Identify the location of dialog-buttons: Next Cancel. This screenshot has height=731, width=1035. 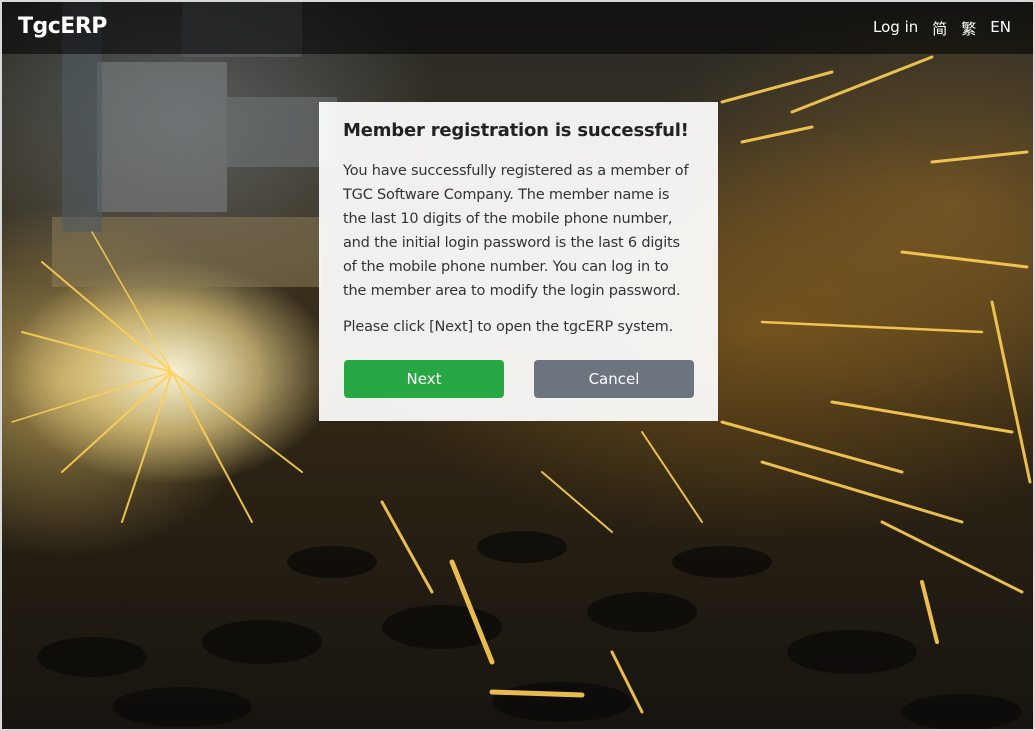
(519, 379).